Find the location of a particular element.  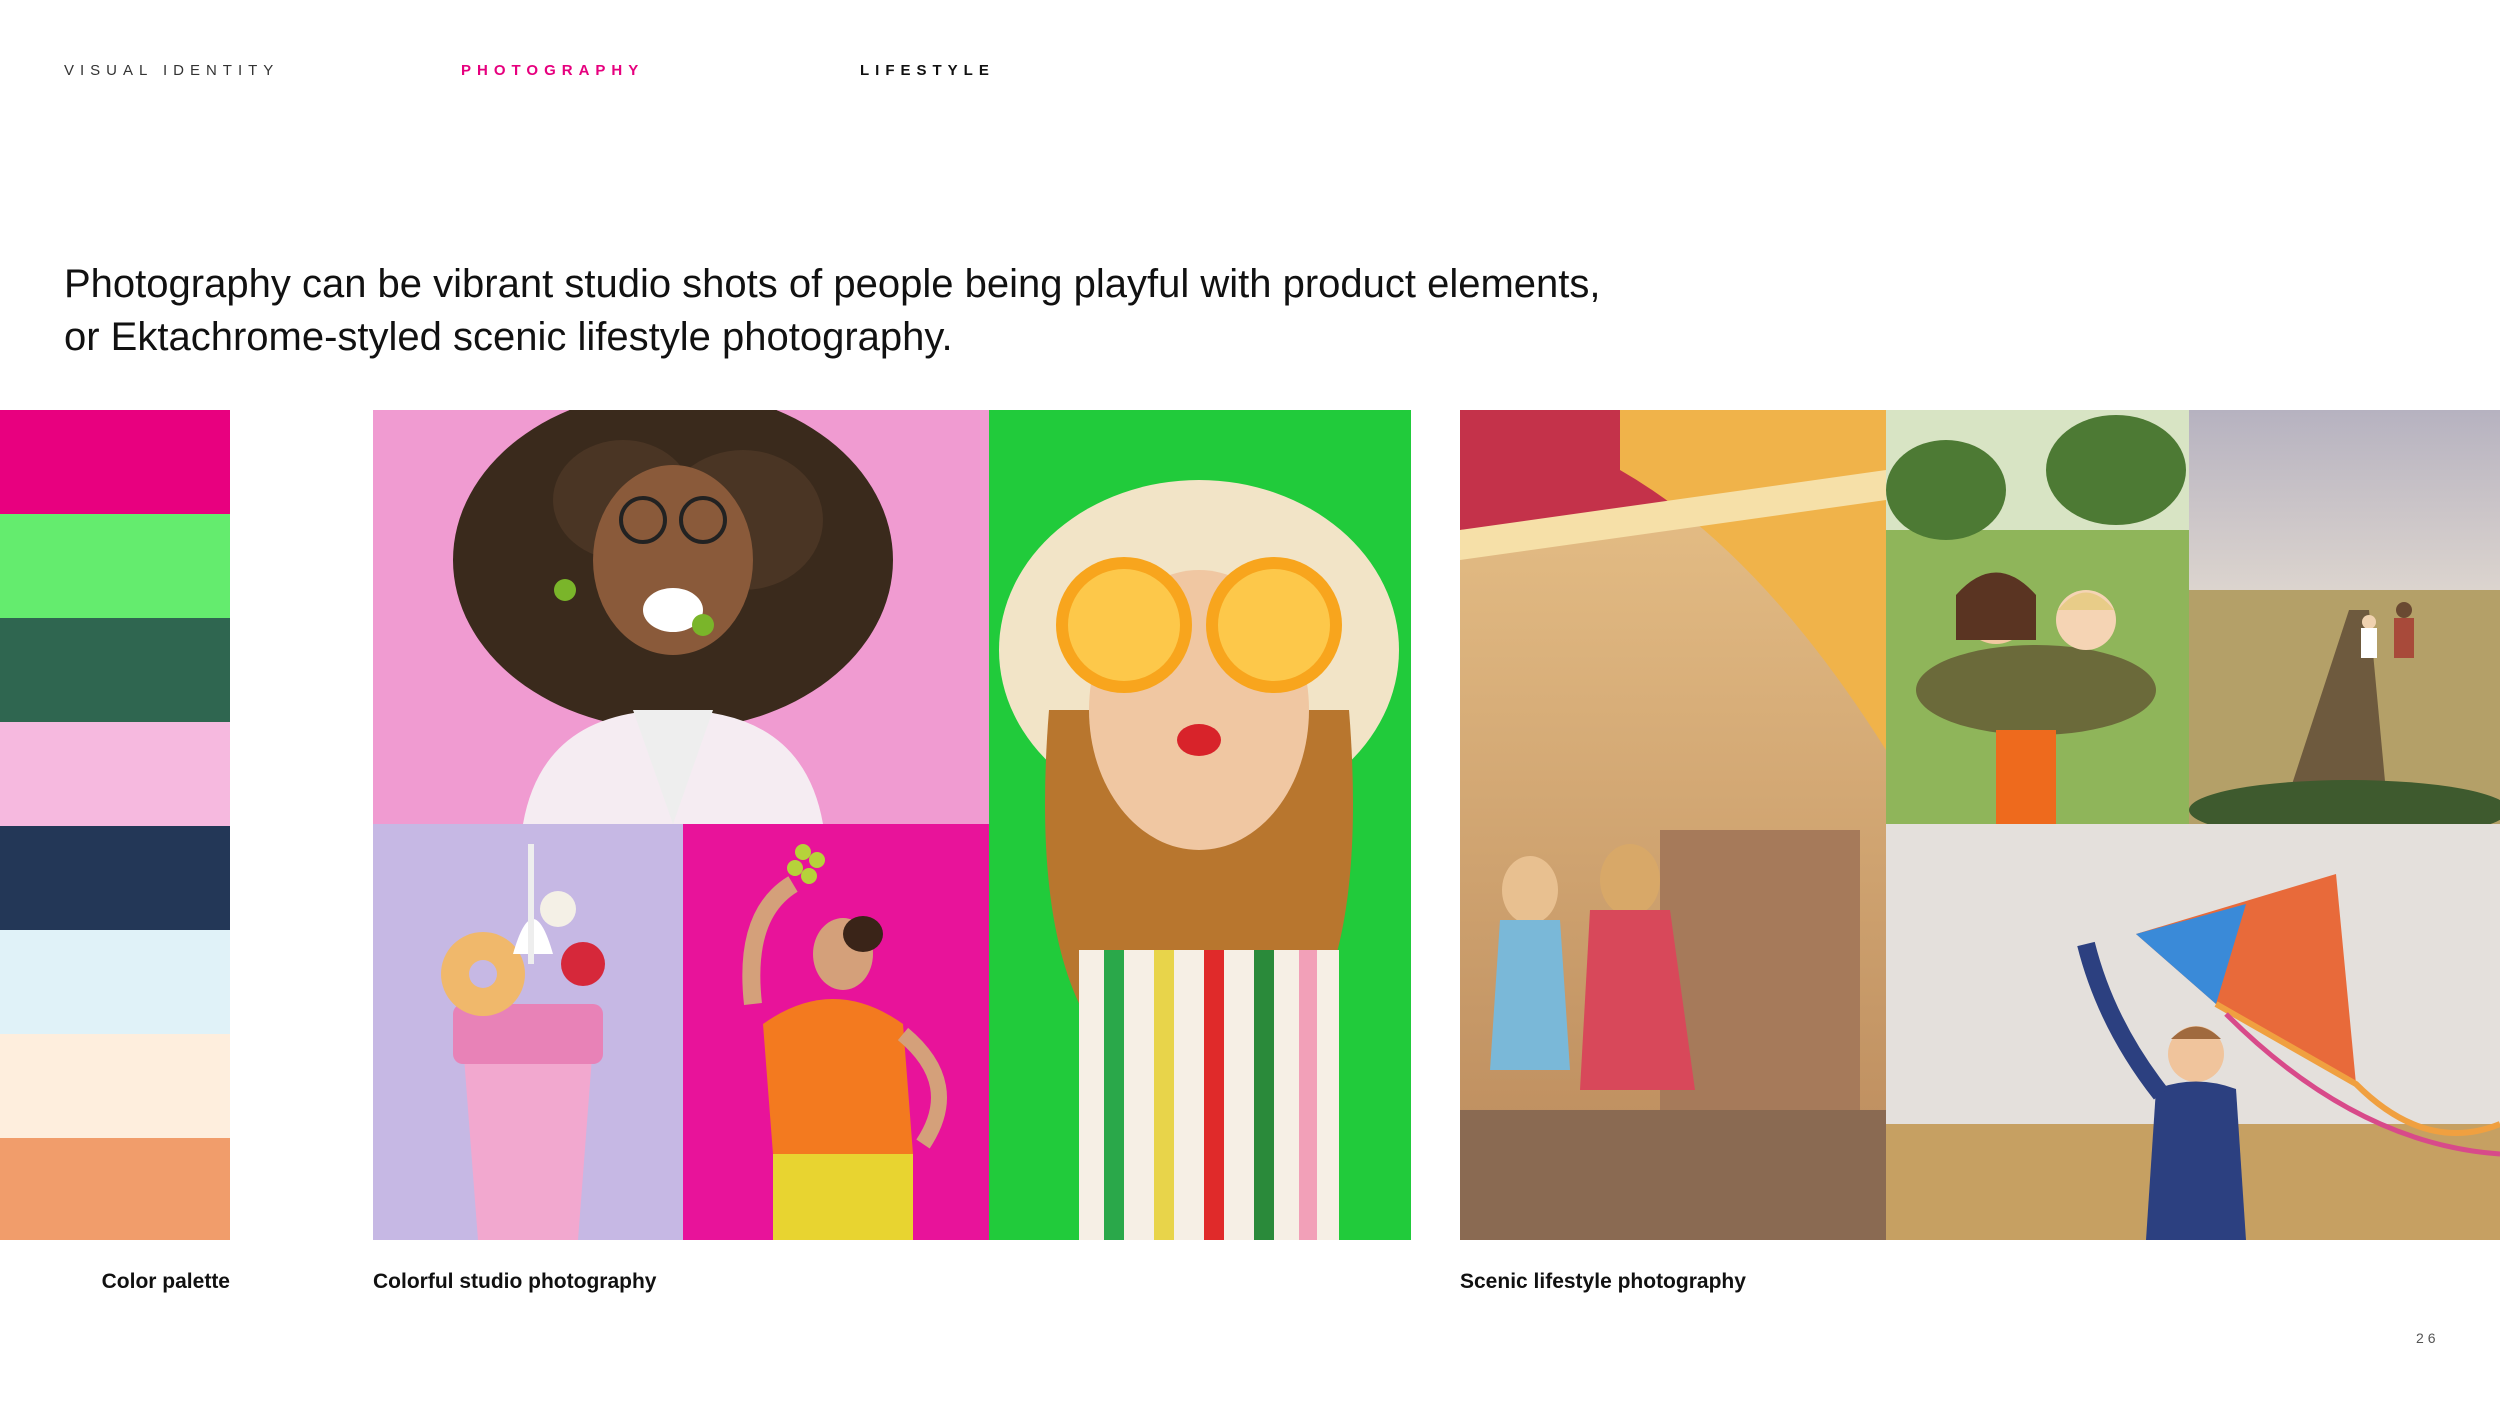

palette-swatch-navy is located at coordinates (115, 878).